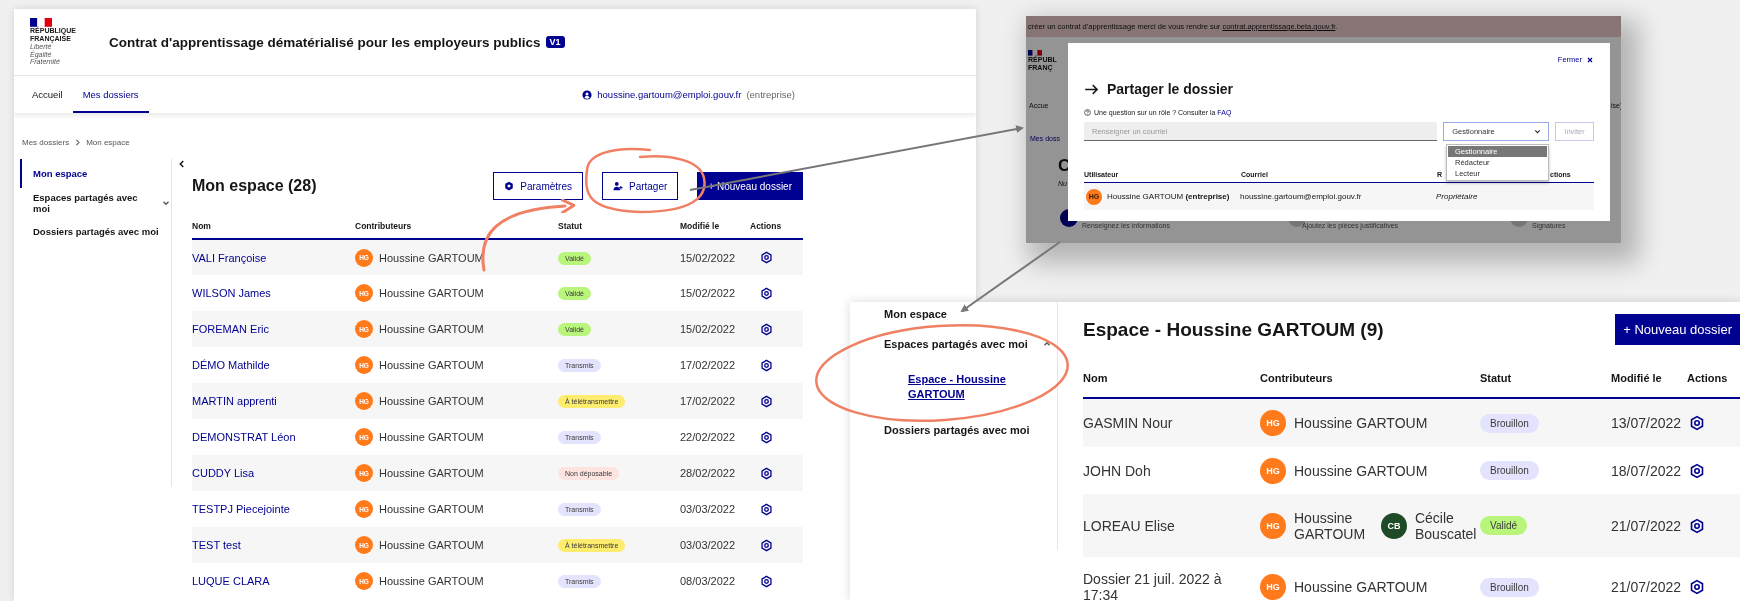  Describe the element at coordinates (244, 437) in the screenshot. I see `dossier-link: DEMONSTRAT Léon` at that location.